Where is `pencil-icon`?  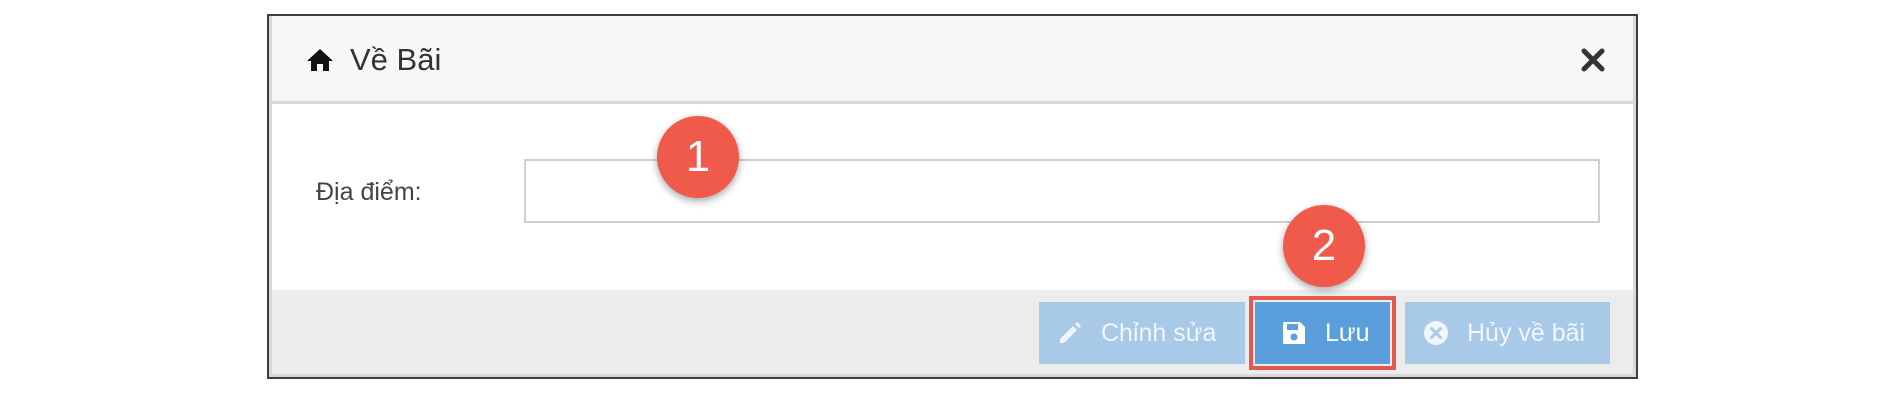 pencil-icon is located at coordinates (1070, 333).